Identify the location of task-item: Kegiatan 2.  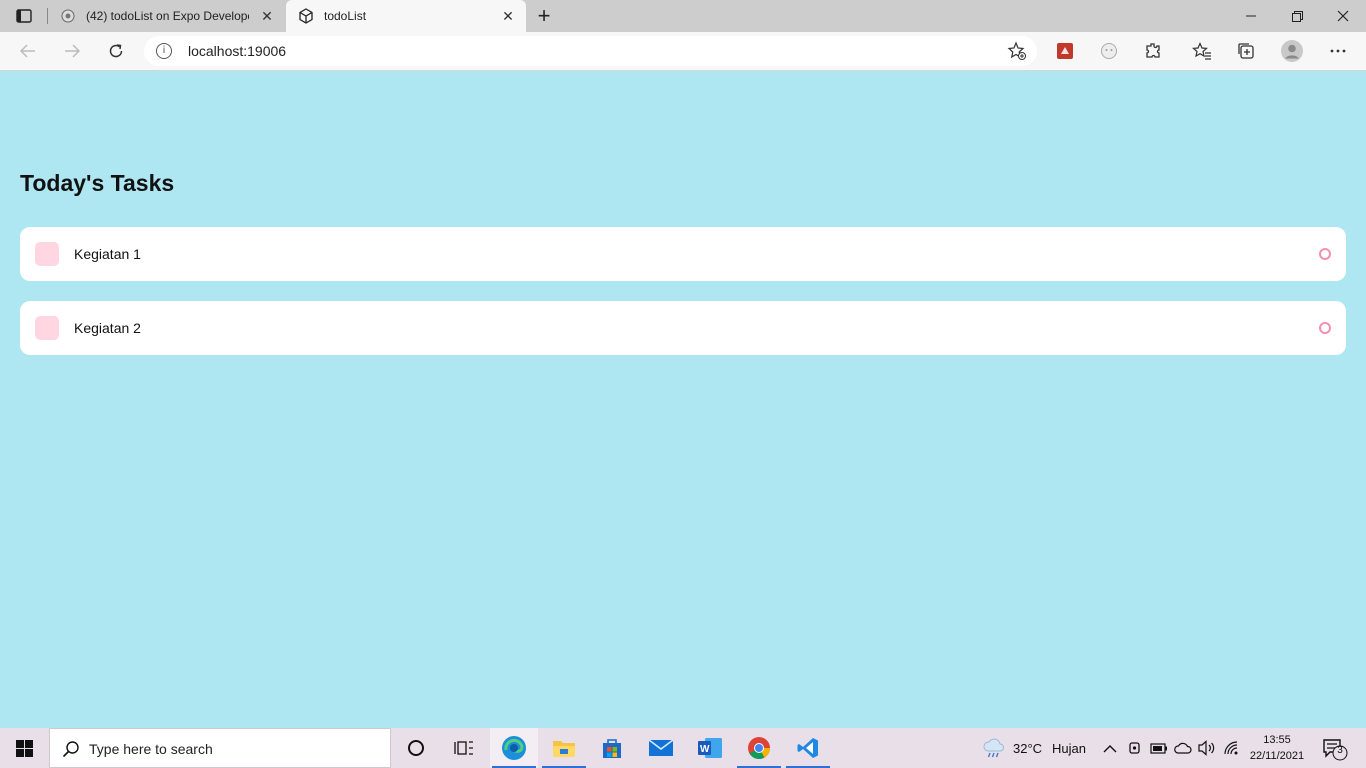
(683, 328).